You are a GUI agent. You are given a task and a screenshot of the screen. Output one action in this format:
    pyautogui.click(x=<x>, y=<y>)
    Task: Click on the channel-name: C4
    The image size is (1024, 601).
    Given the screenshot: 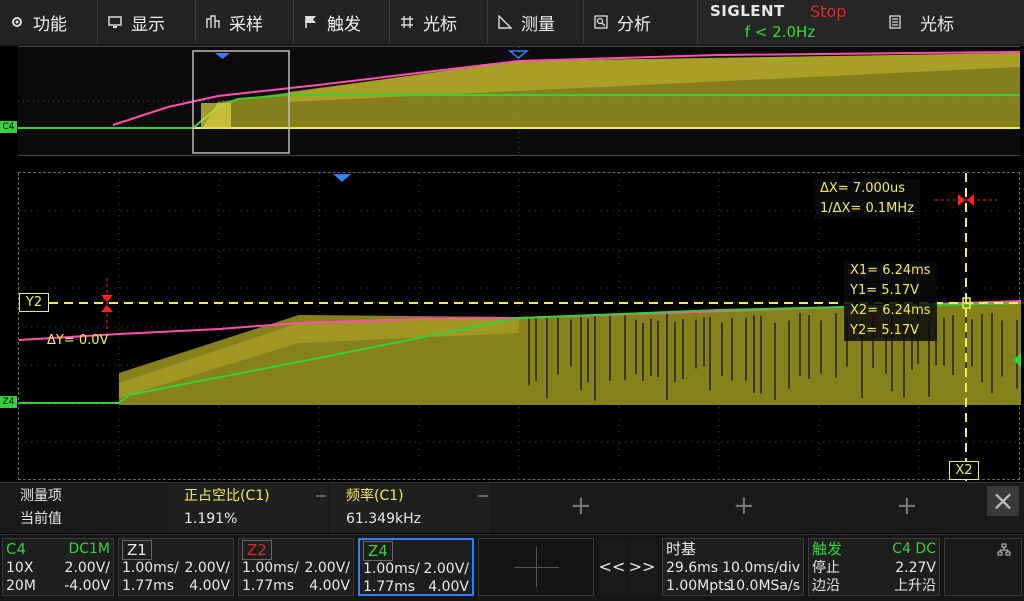 What is the action you would take?
    pyautogui.click(x=16, y=549)
    